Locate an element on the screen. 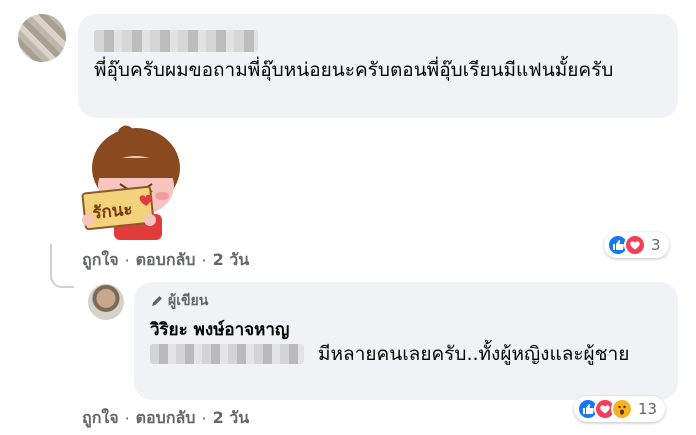 The height and width of the screenshot is (435, 696). comment-actions: ถูกใจ · ตอบกลับ · 2 วัน is located at coordinates (165, 260).